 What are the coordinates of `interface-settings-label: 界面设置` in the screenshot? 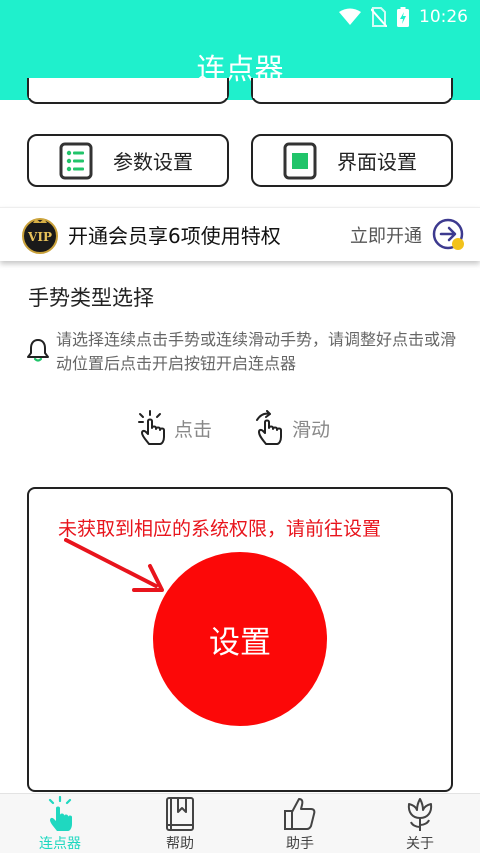 It's located at (377, 162).